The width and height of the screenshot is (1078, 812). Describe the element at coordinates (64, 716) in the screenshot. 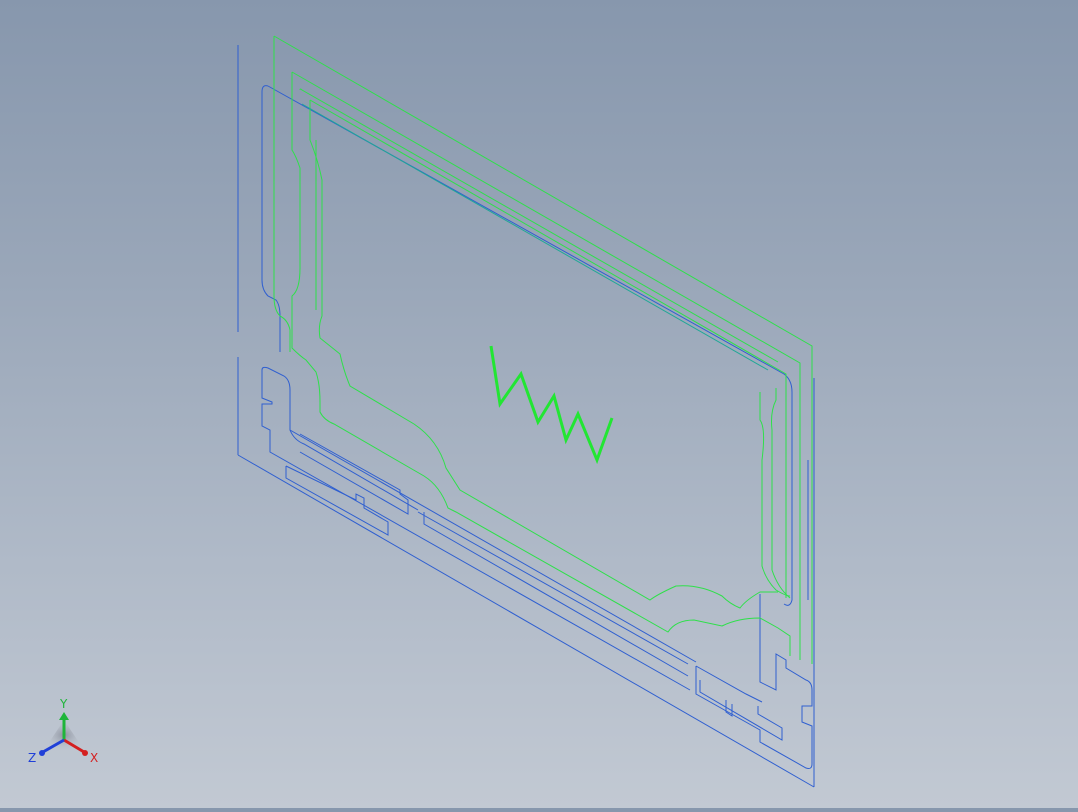

I see `y-axis-arrowhead-icon` at that location.